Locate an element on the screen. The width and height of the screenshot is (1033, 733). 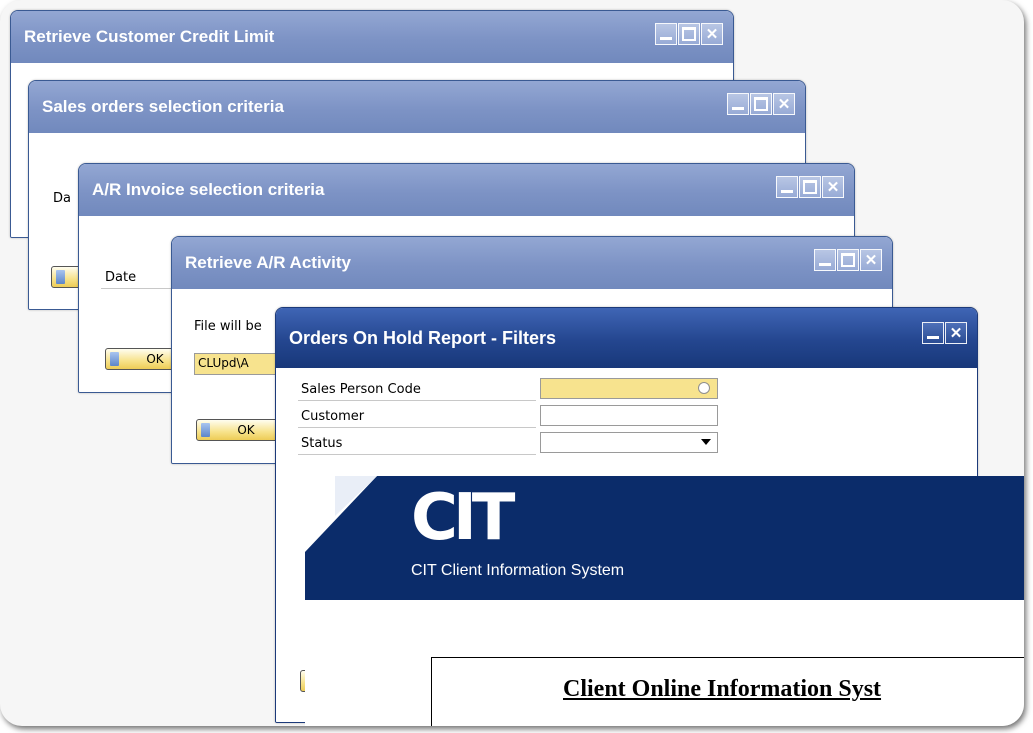
file-path-field: CLUpd\A is located at coordinates (239, 364).